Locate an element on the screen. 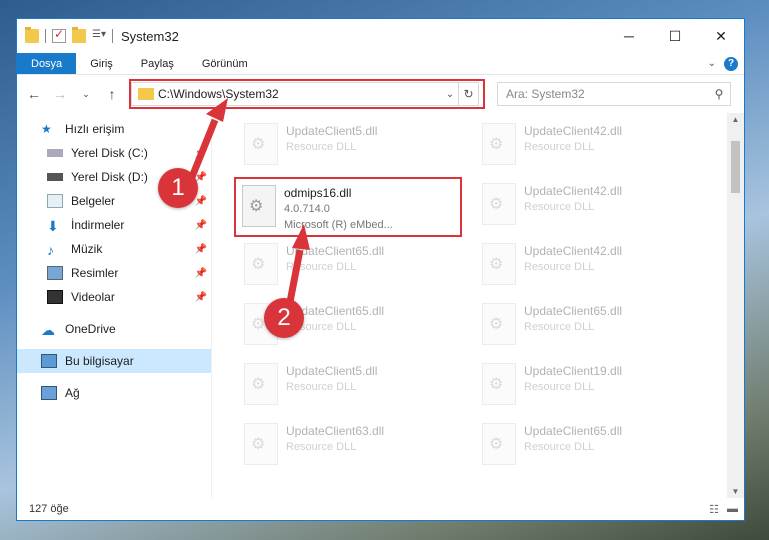 The width and height of the screenshot is (769, 540). arrow-1-pointer is located at coordinates (248, 200).